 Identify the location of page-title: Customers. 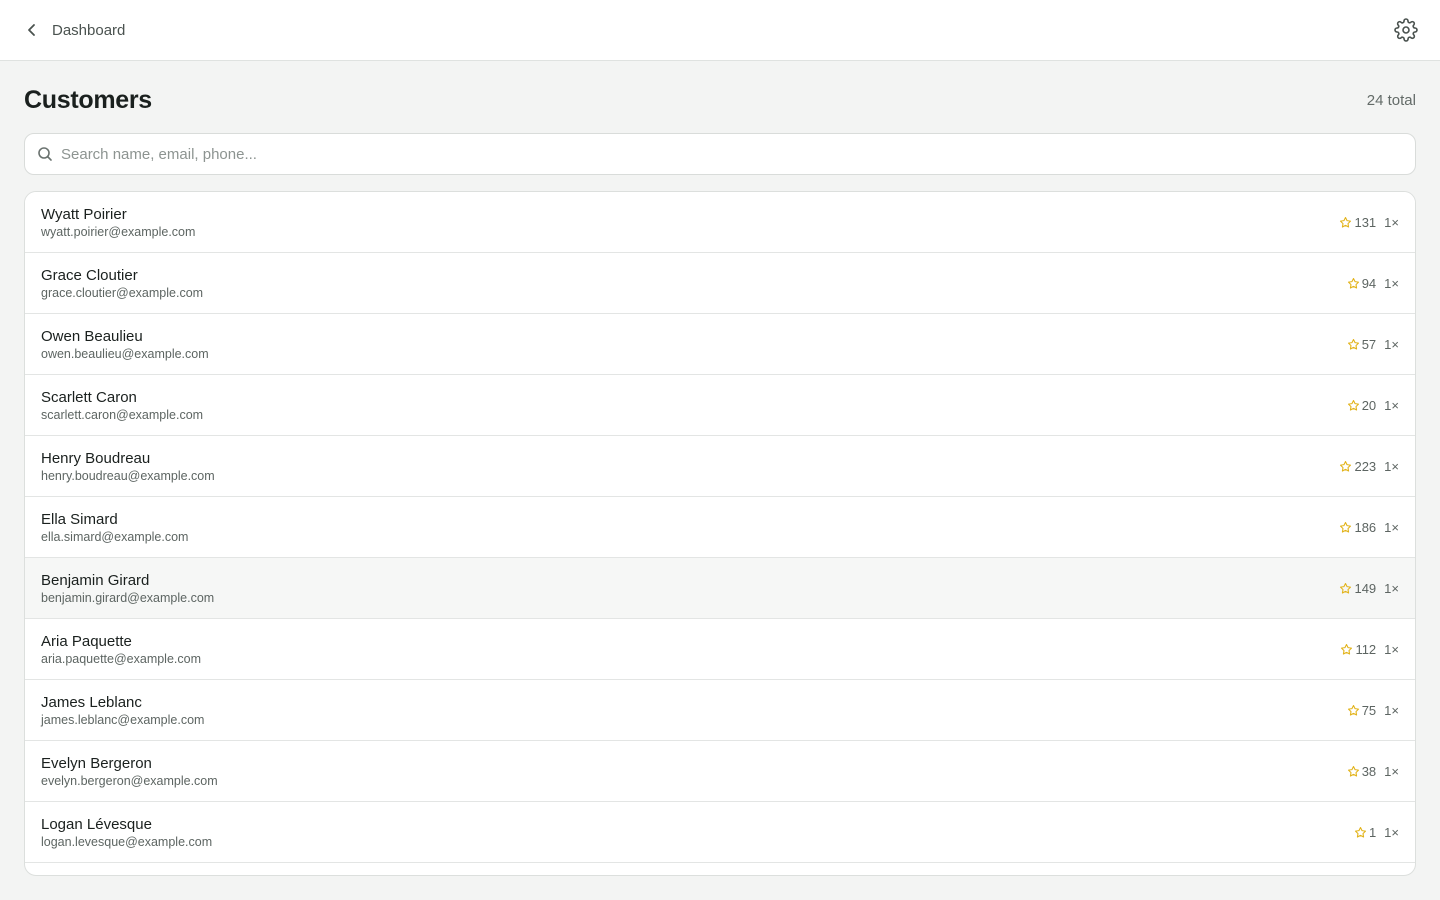
(88, 100).